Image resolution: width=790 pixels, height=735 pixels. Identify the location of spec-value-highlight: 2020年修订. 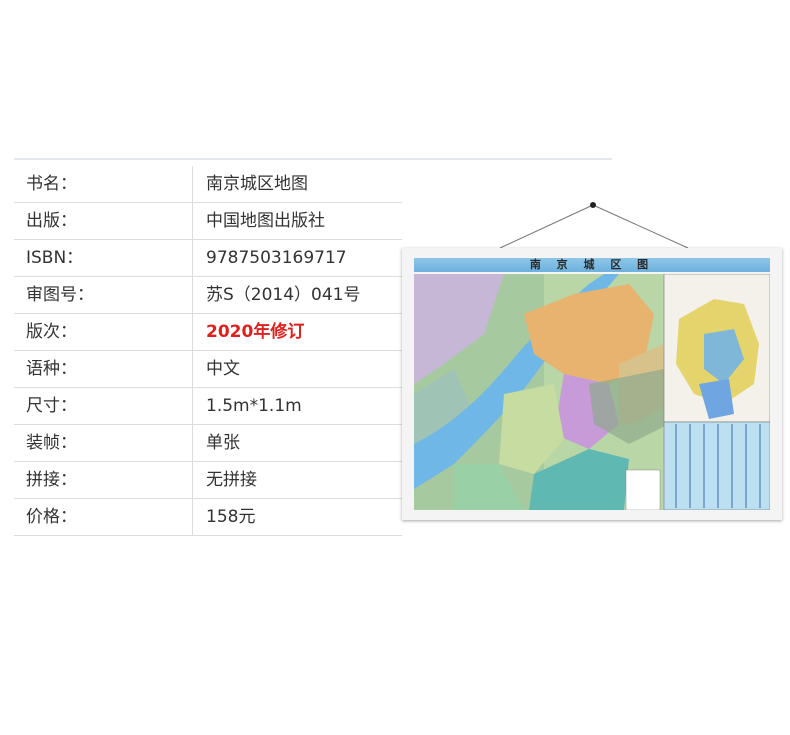
(255, 332).